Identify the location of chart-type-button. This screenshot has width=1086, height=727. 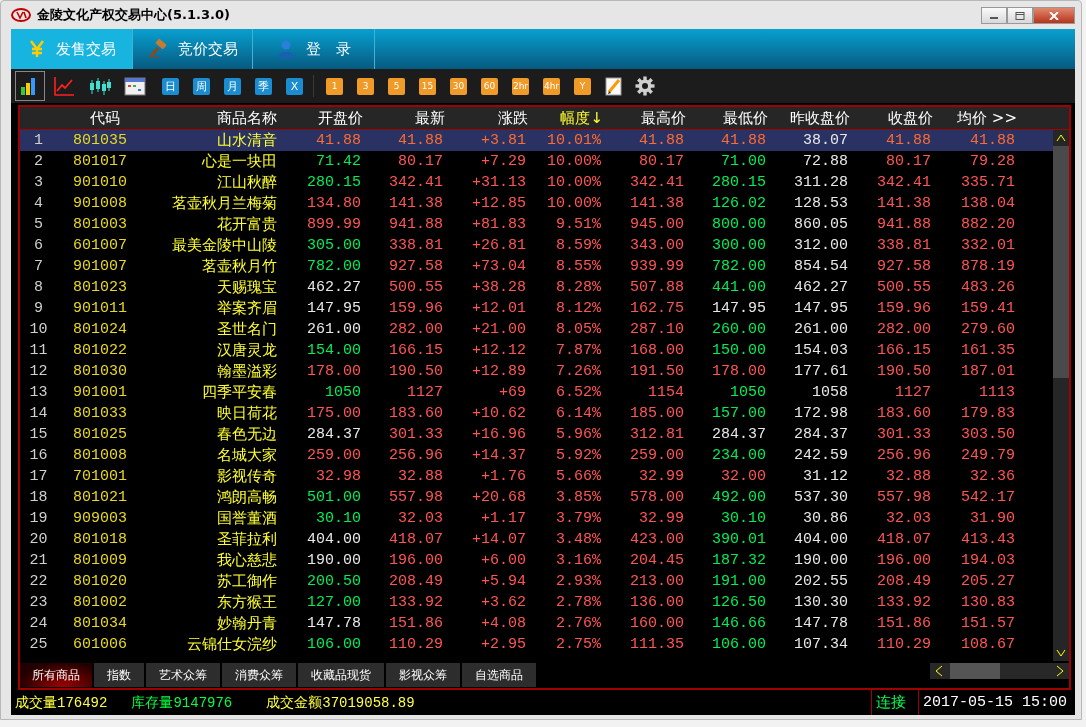
(30, 86).